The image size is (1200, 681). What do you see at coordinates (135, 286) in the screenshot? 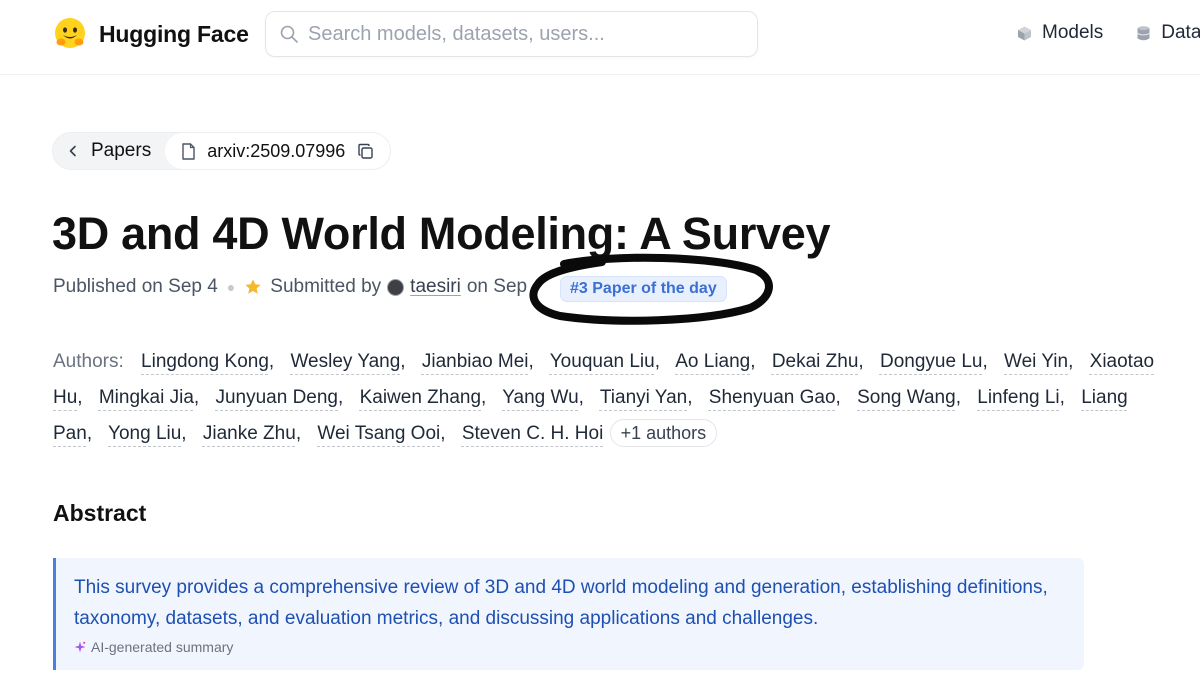
I see `published-date: Published on Sep 4` at bounding box center [135, 286].